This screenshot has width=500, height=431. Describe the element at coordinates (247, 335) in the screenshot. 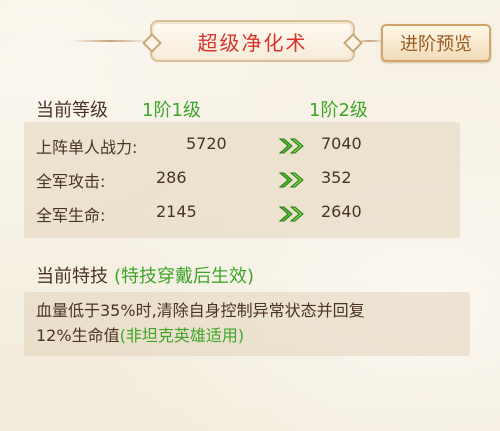

I see `skill-desc-line2-wrap: 12%生命值(非坦克英雄适用)` at that location.